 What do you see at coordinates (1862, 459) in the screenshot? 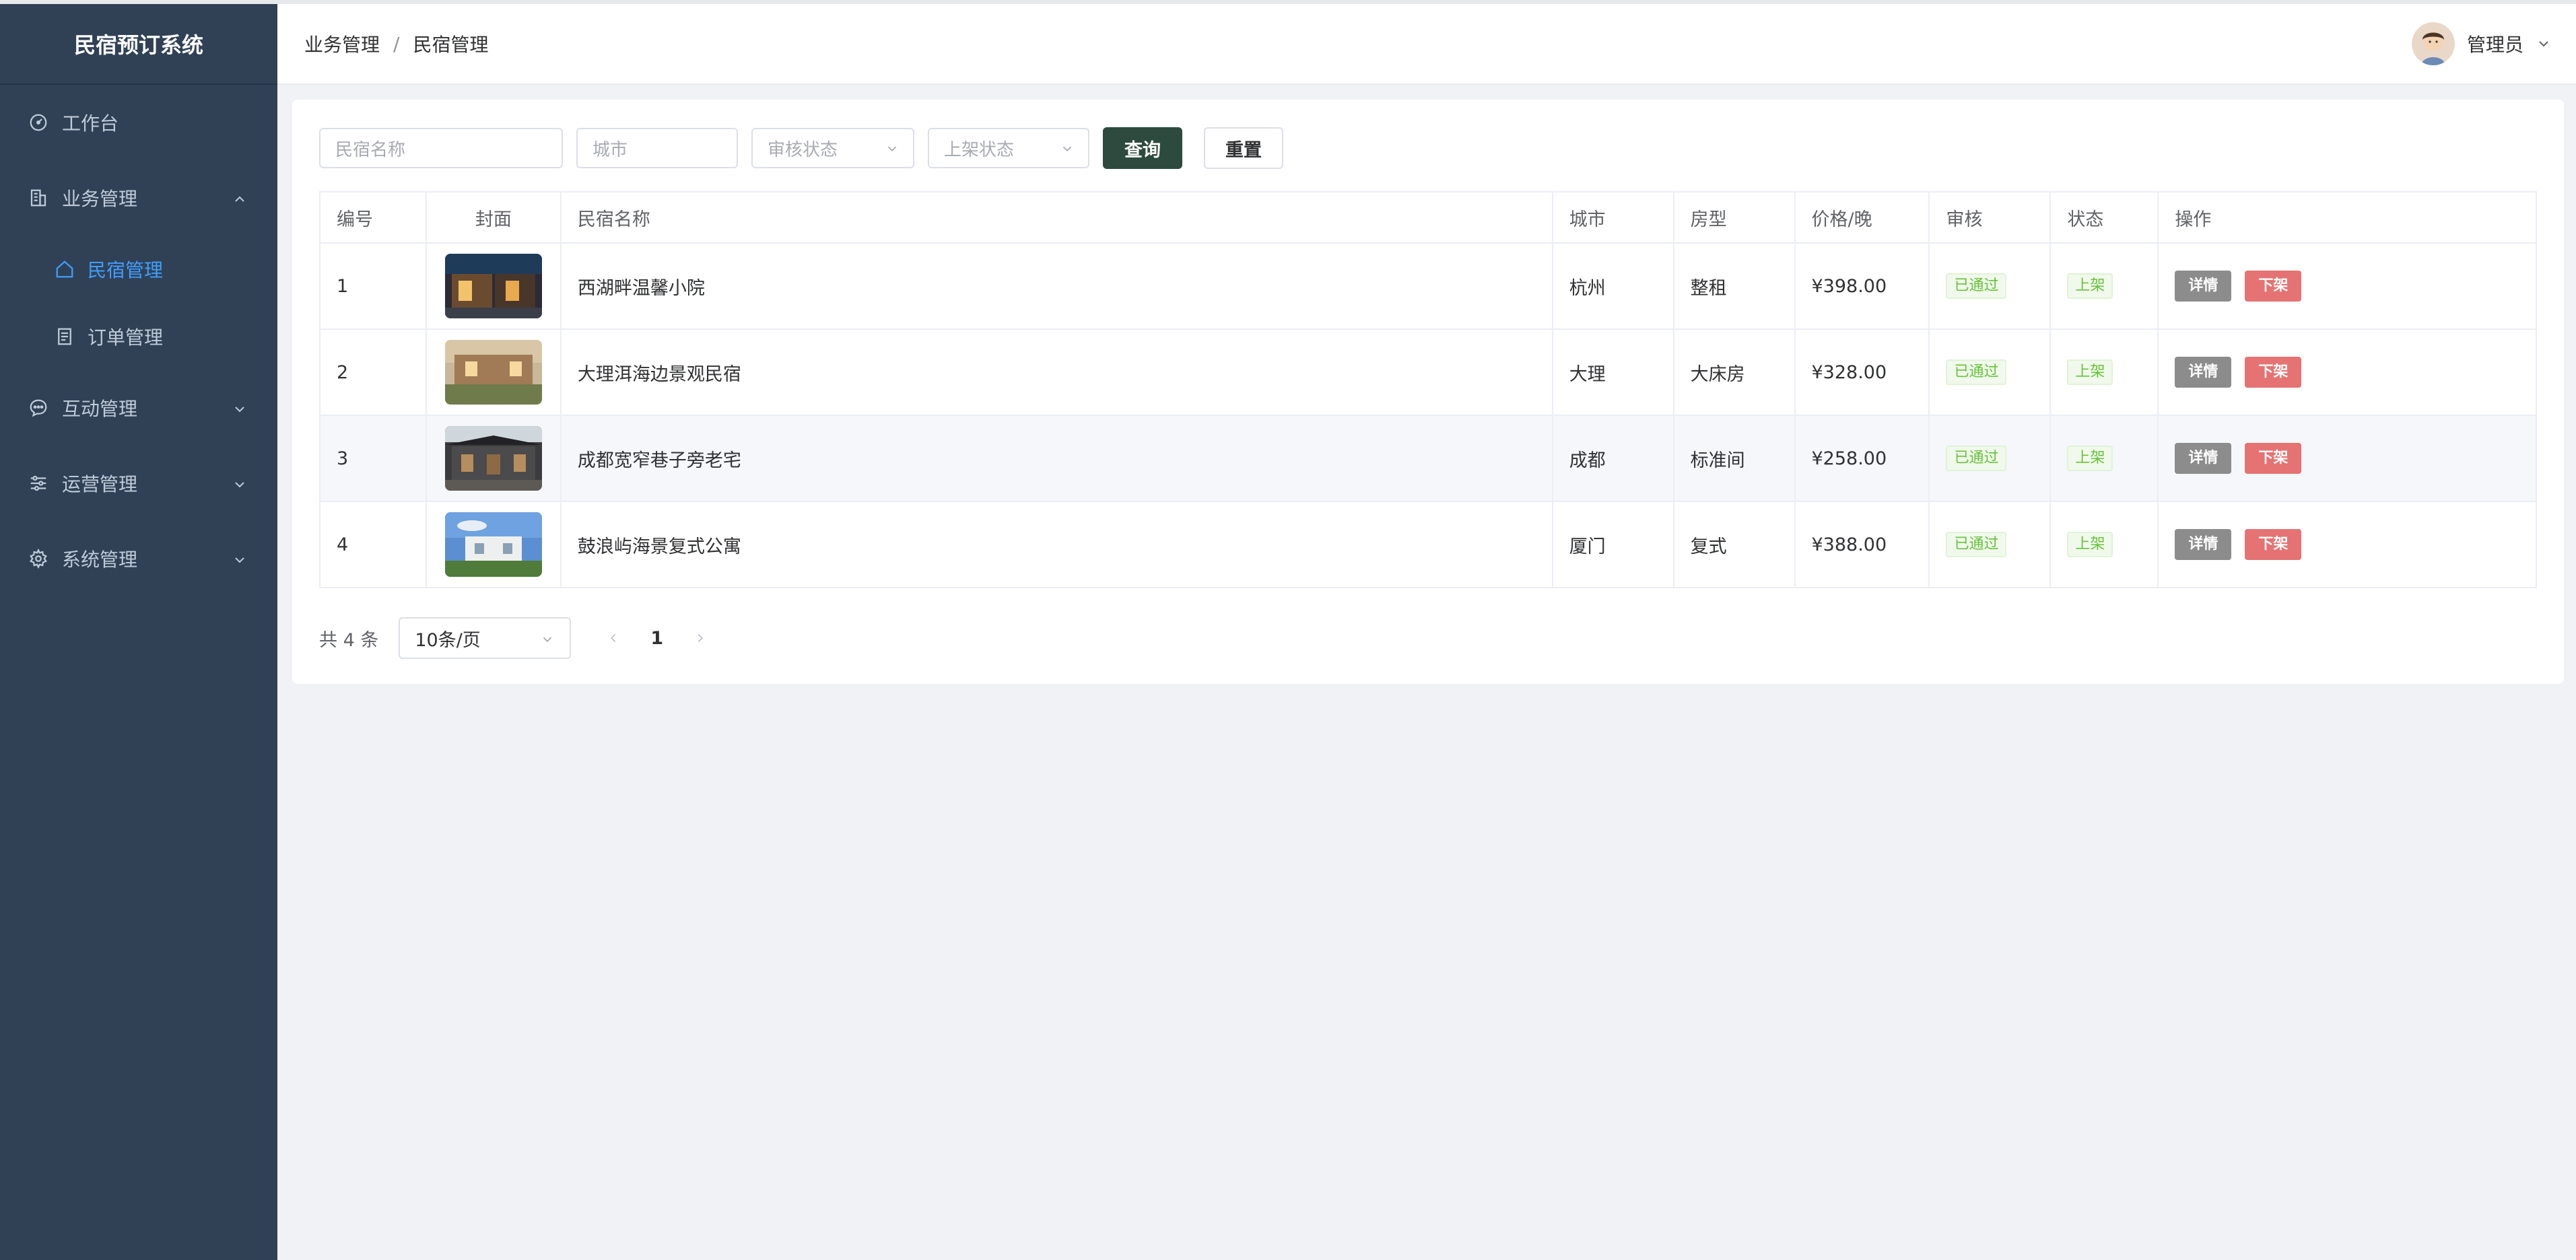
I see `cell-price: ¥258.00` at bounding box center [1862, 459].